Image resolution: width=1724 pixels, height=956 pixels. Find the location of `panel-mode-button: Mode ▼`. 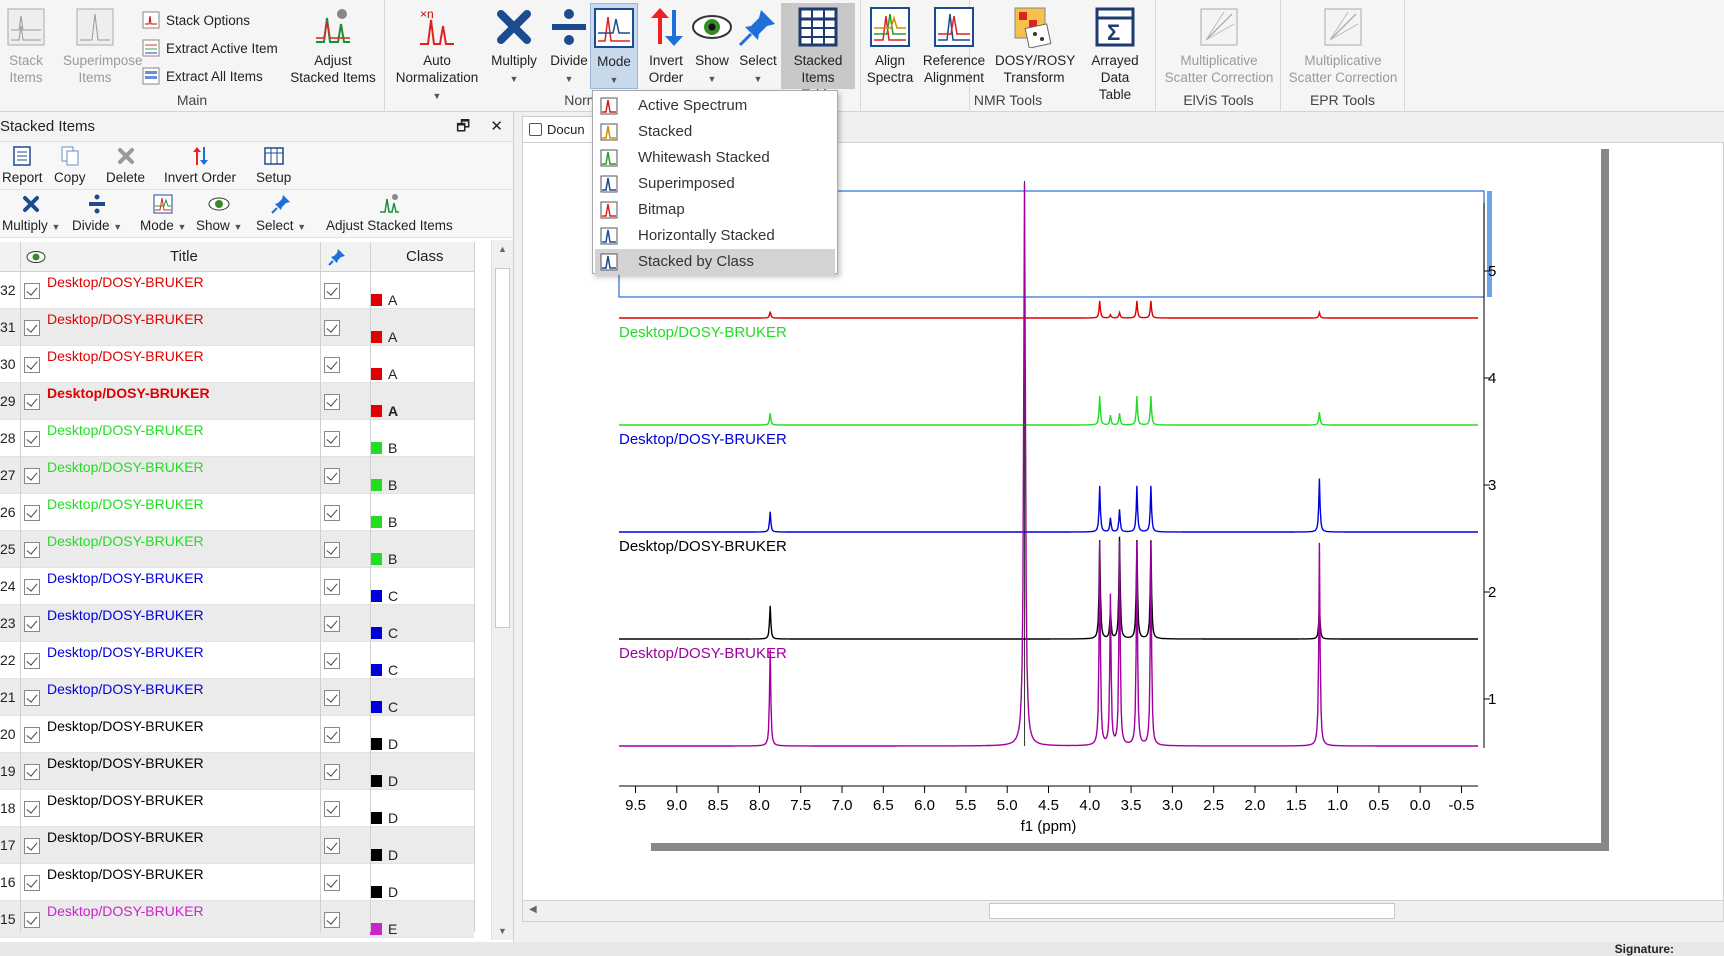

panel-mode-button: Mode ▼ is located at coordinates (163, 214).